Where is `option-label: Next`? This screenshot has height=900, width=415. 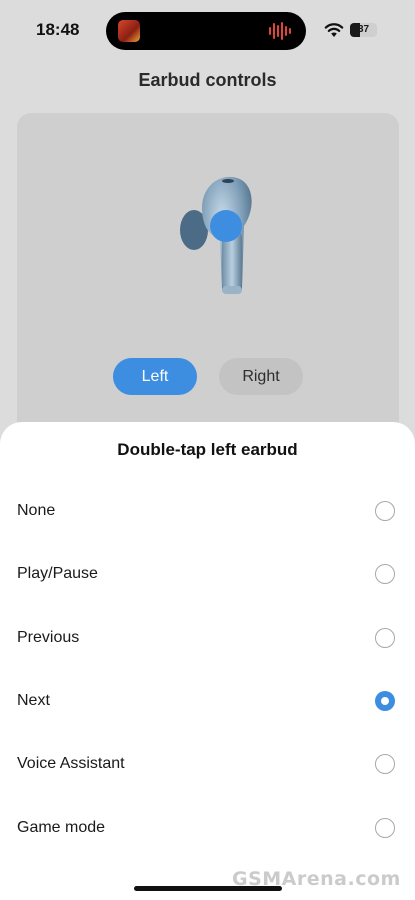 option-label: Next is located at coordinates (33, 700).